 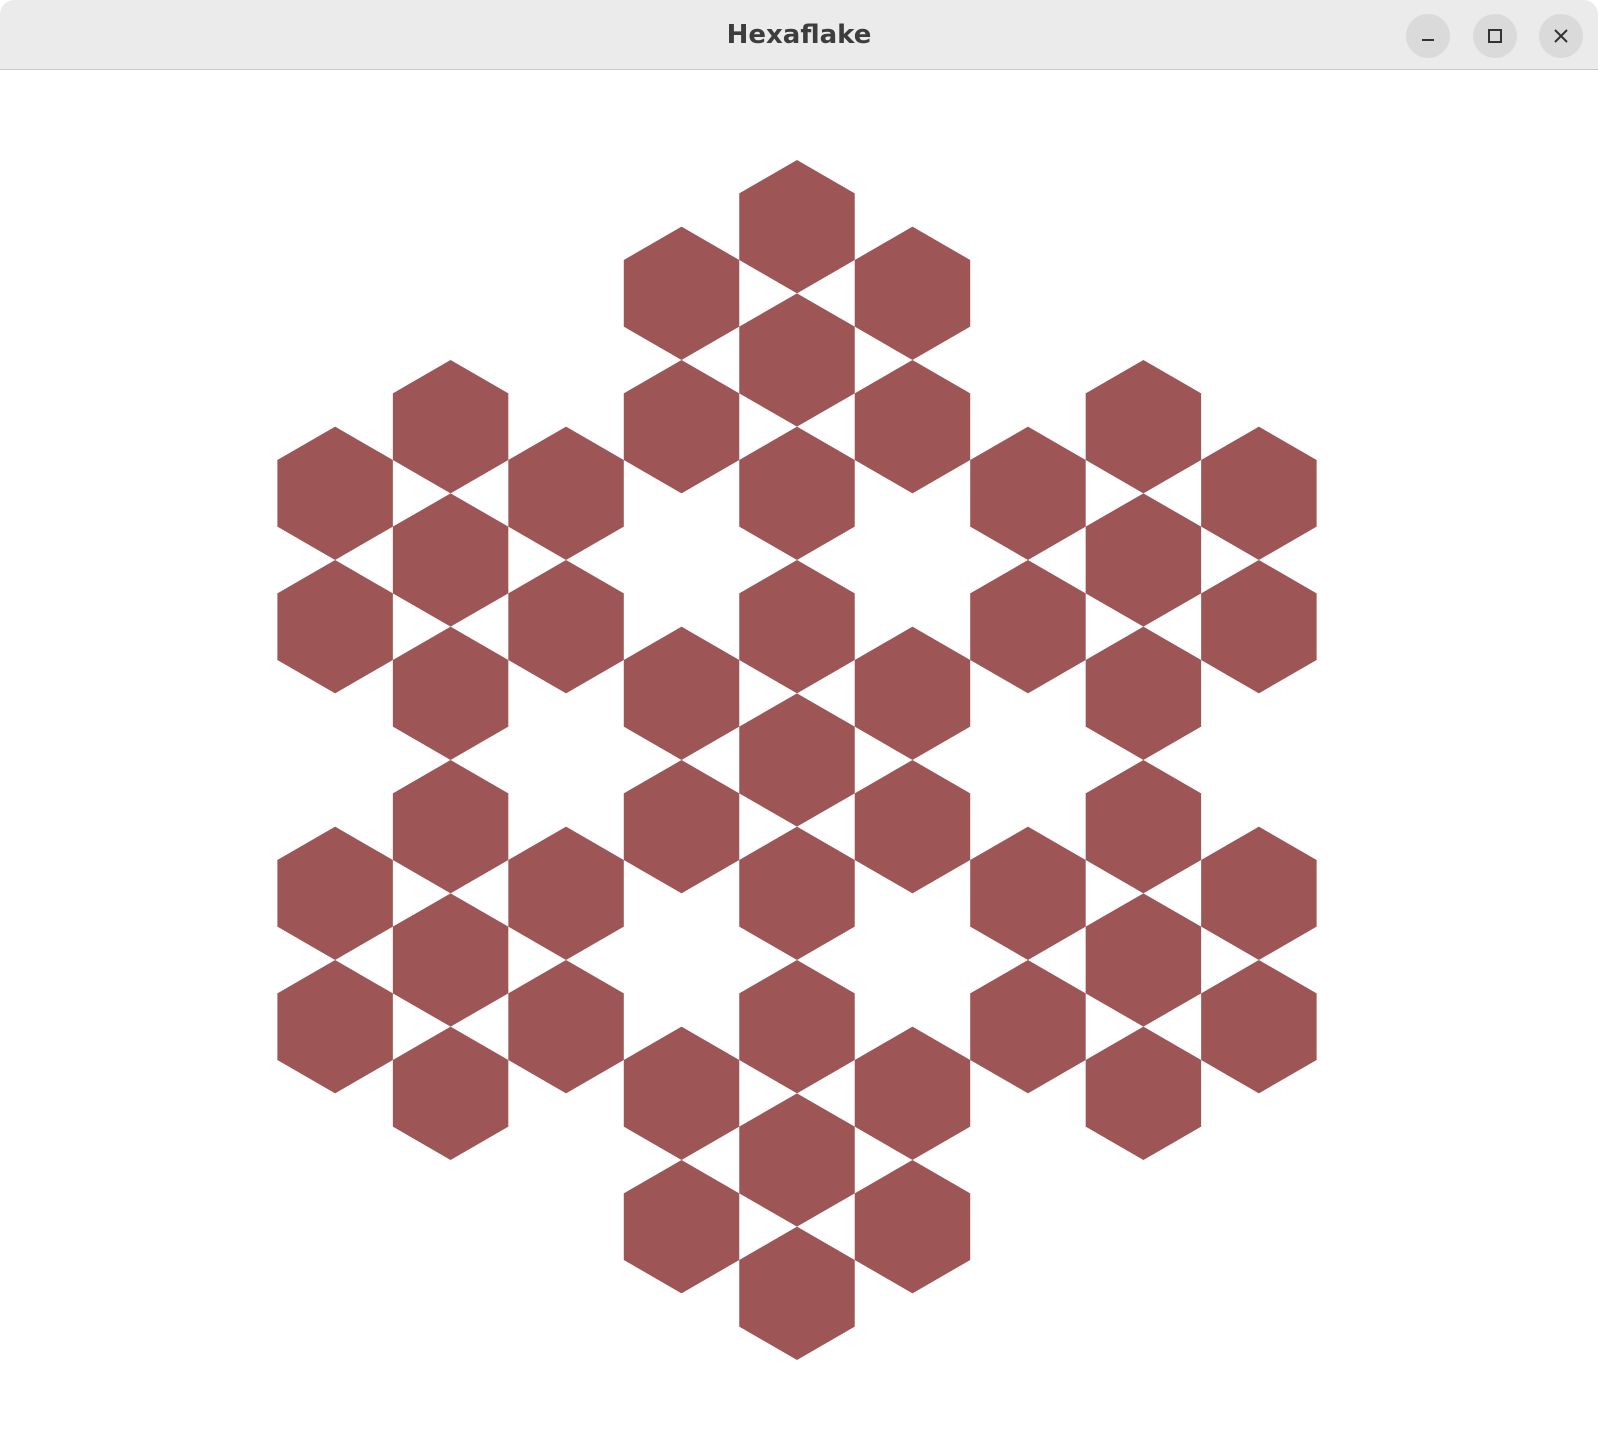 I want to click on title-bar: Hexaflake, so click(x=799, y=35).